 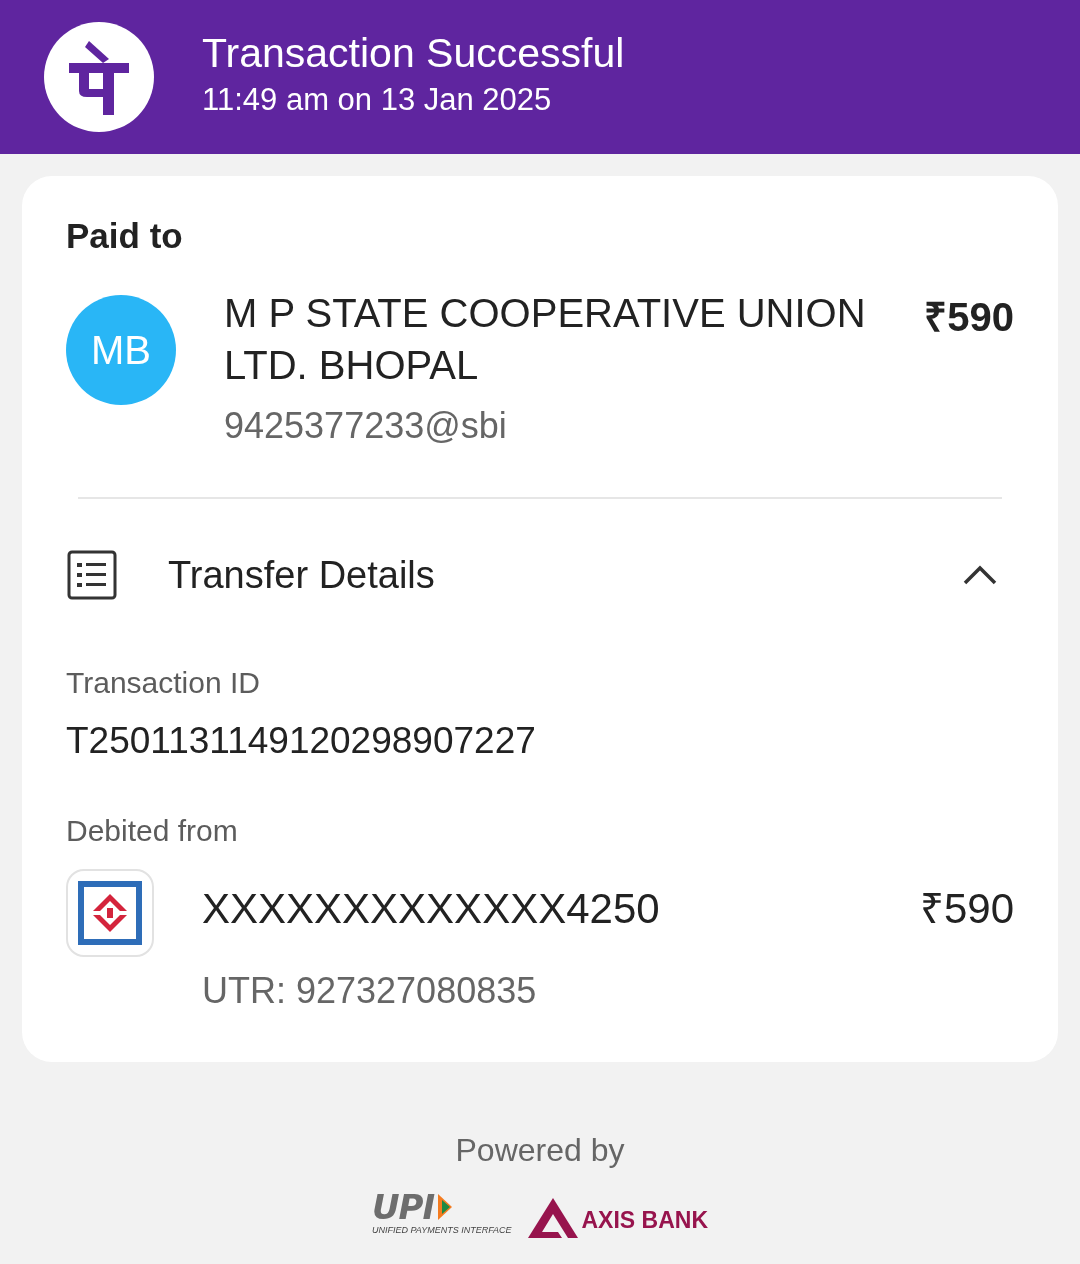 I want to click on upi-id: 9425377233@sbi, so click(x=366, y=425).